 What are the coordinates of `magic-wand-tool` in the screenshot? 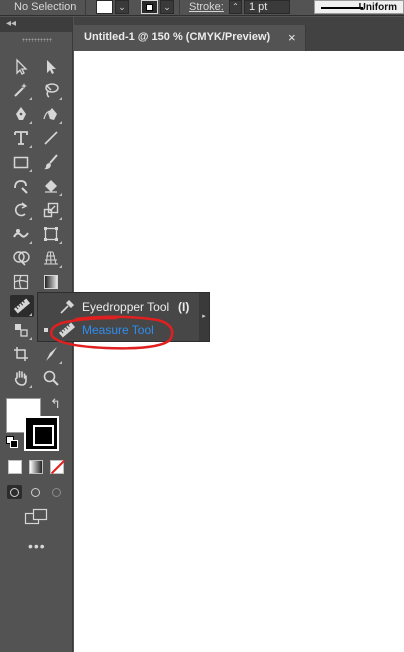 It's located at (21, 90).